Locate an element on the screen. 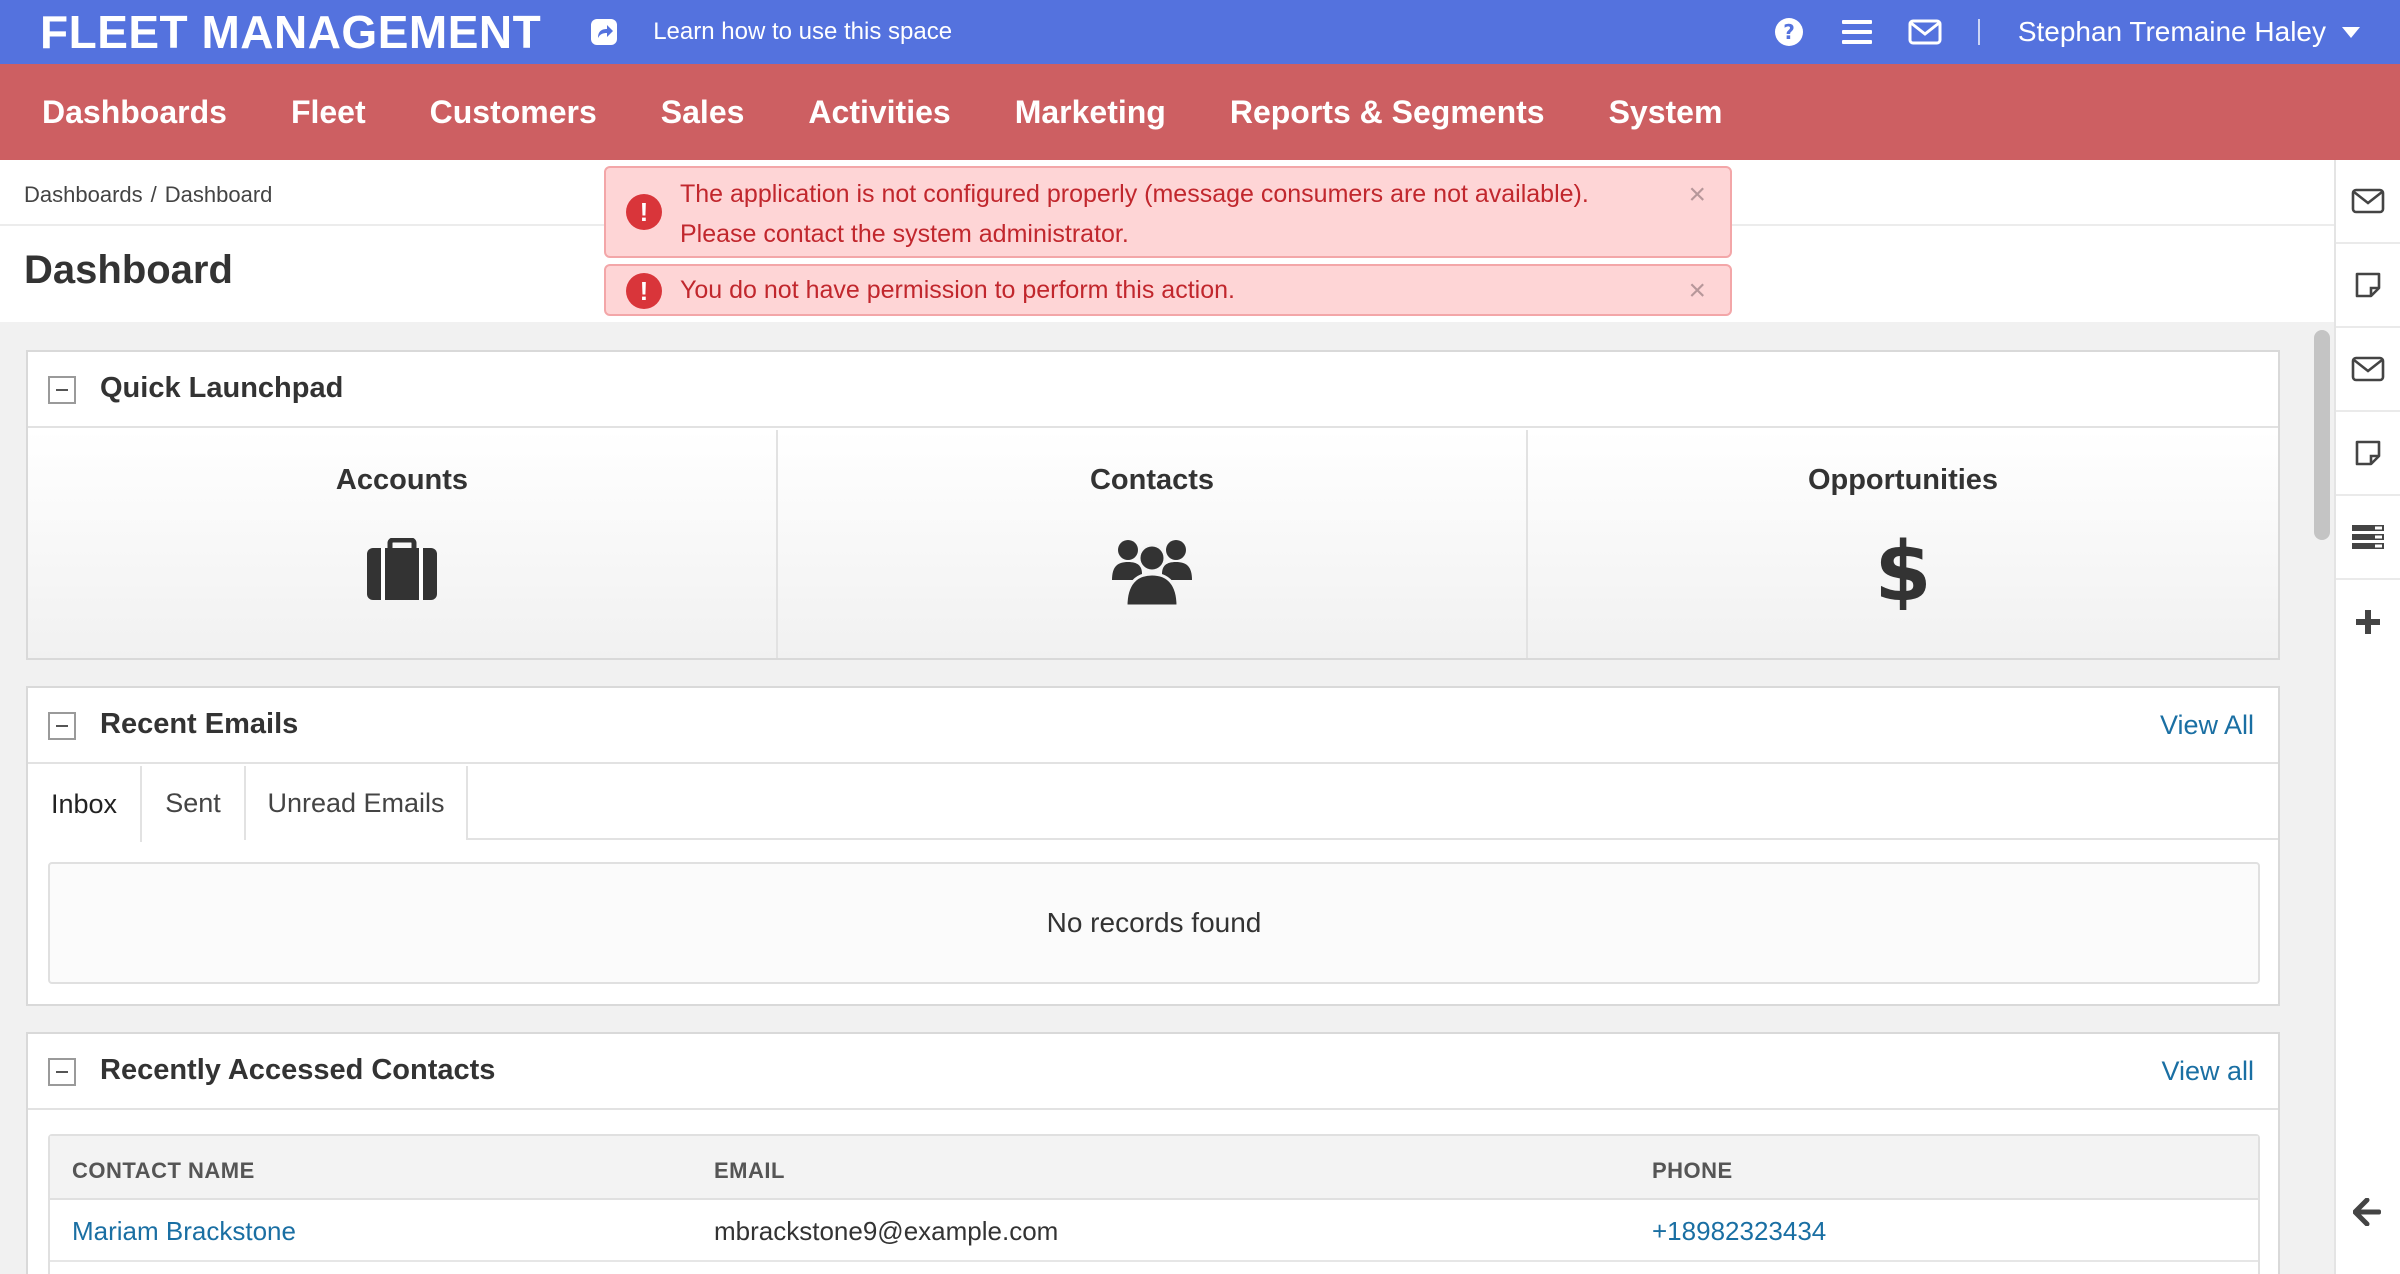 The width and height of the screenshot is (2400, 1274). widget-title: Quick Launchpad is located at coordinates (222, 388).